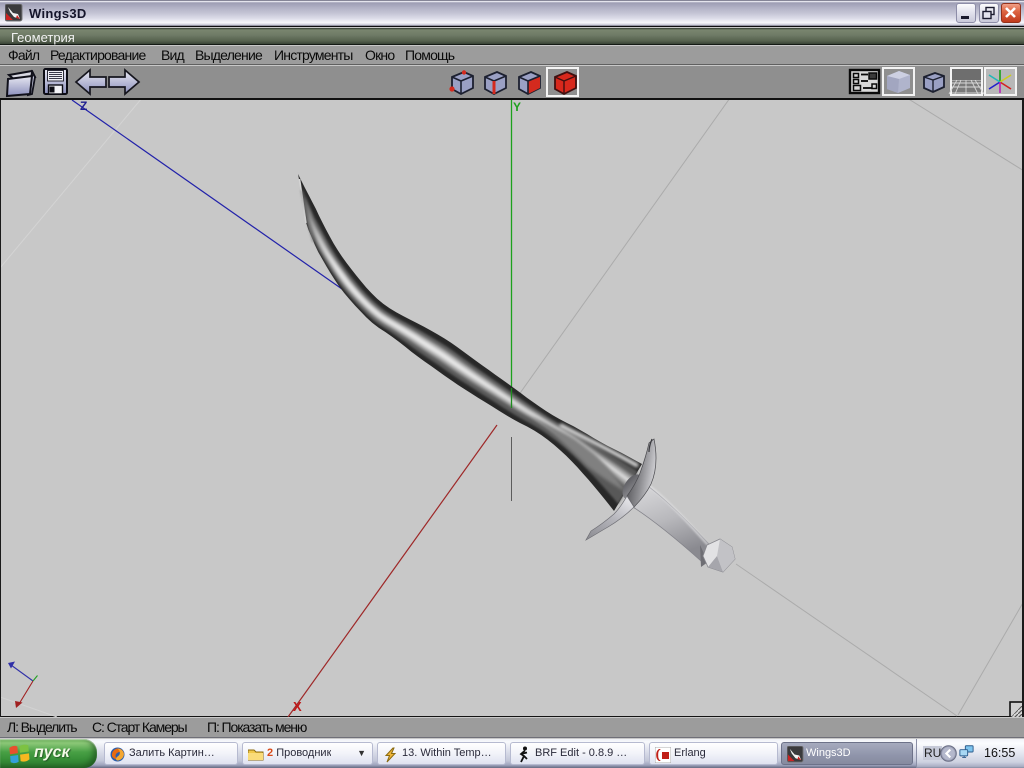  I want to click on svg-text: Z, so click(83, 106).